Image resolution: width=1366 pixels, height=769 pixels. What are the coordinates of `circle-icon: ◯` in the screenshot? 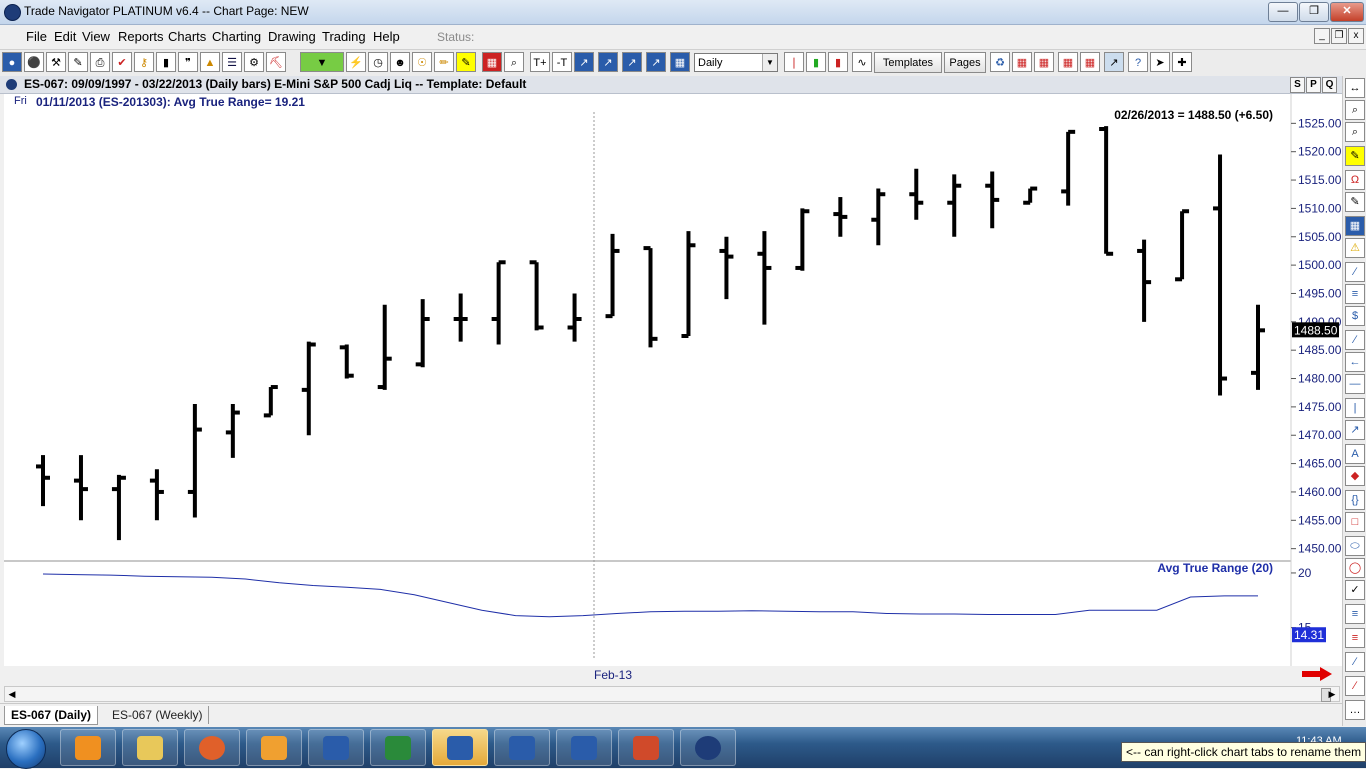 It's located at (1355, 568).